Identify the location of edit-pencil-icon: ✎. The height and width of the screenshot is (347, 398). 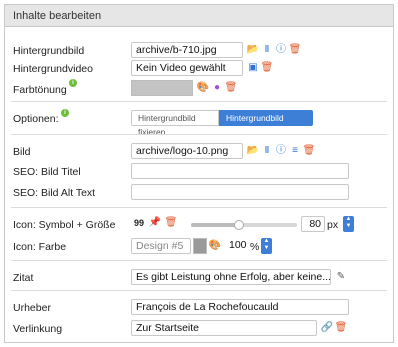
(341, 277).